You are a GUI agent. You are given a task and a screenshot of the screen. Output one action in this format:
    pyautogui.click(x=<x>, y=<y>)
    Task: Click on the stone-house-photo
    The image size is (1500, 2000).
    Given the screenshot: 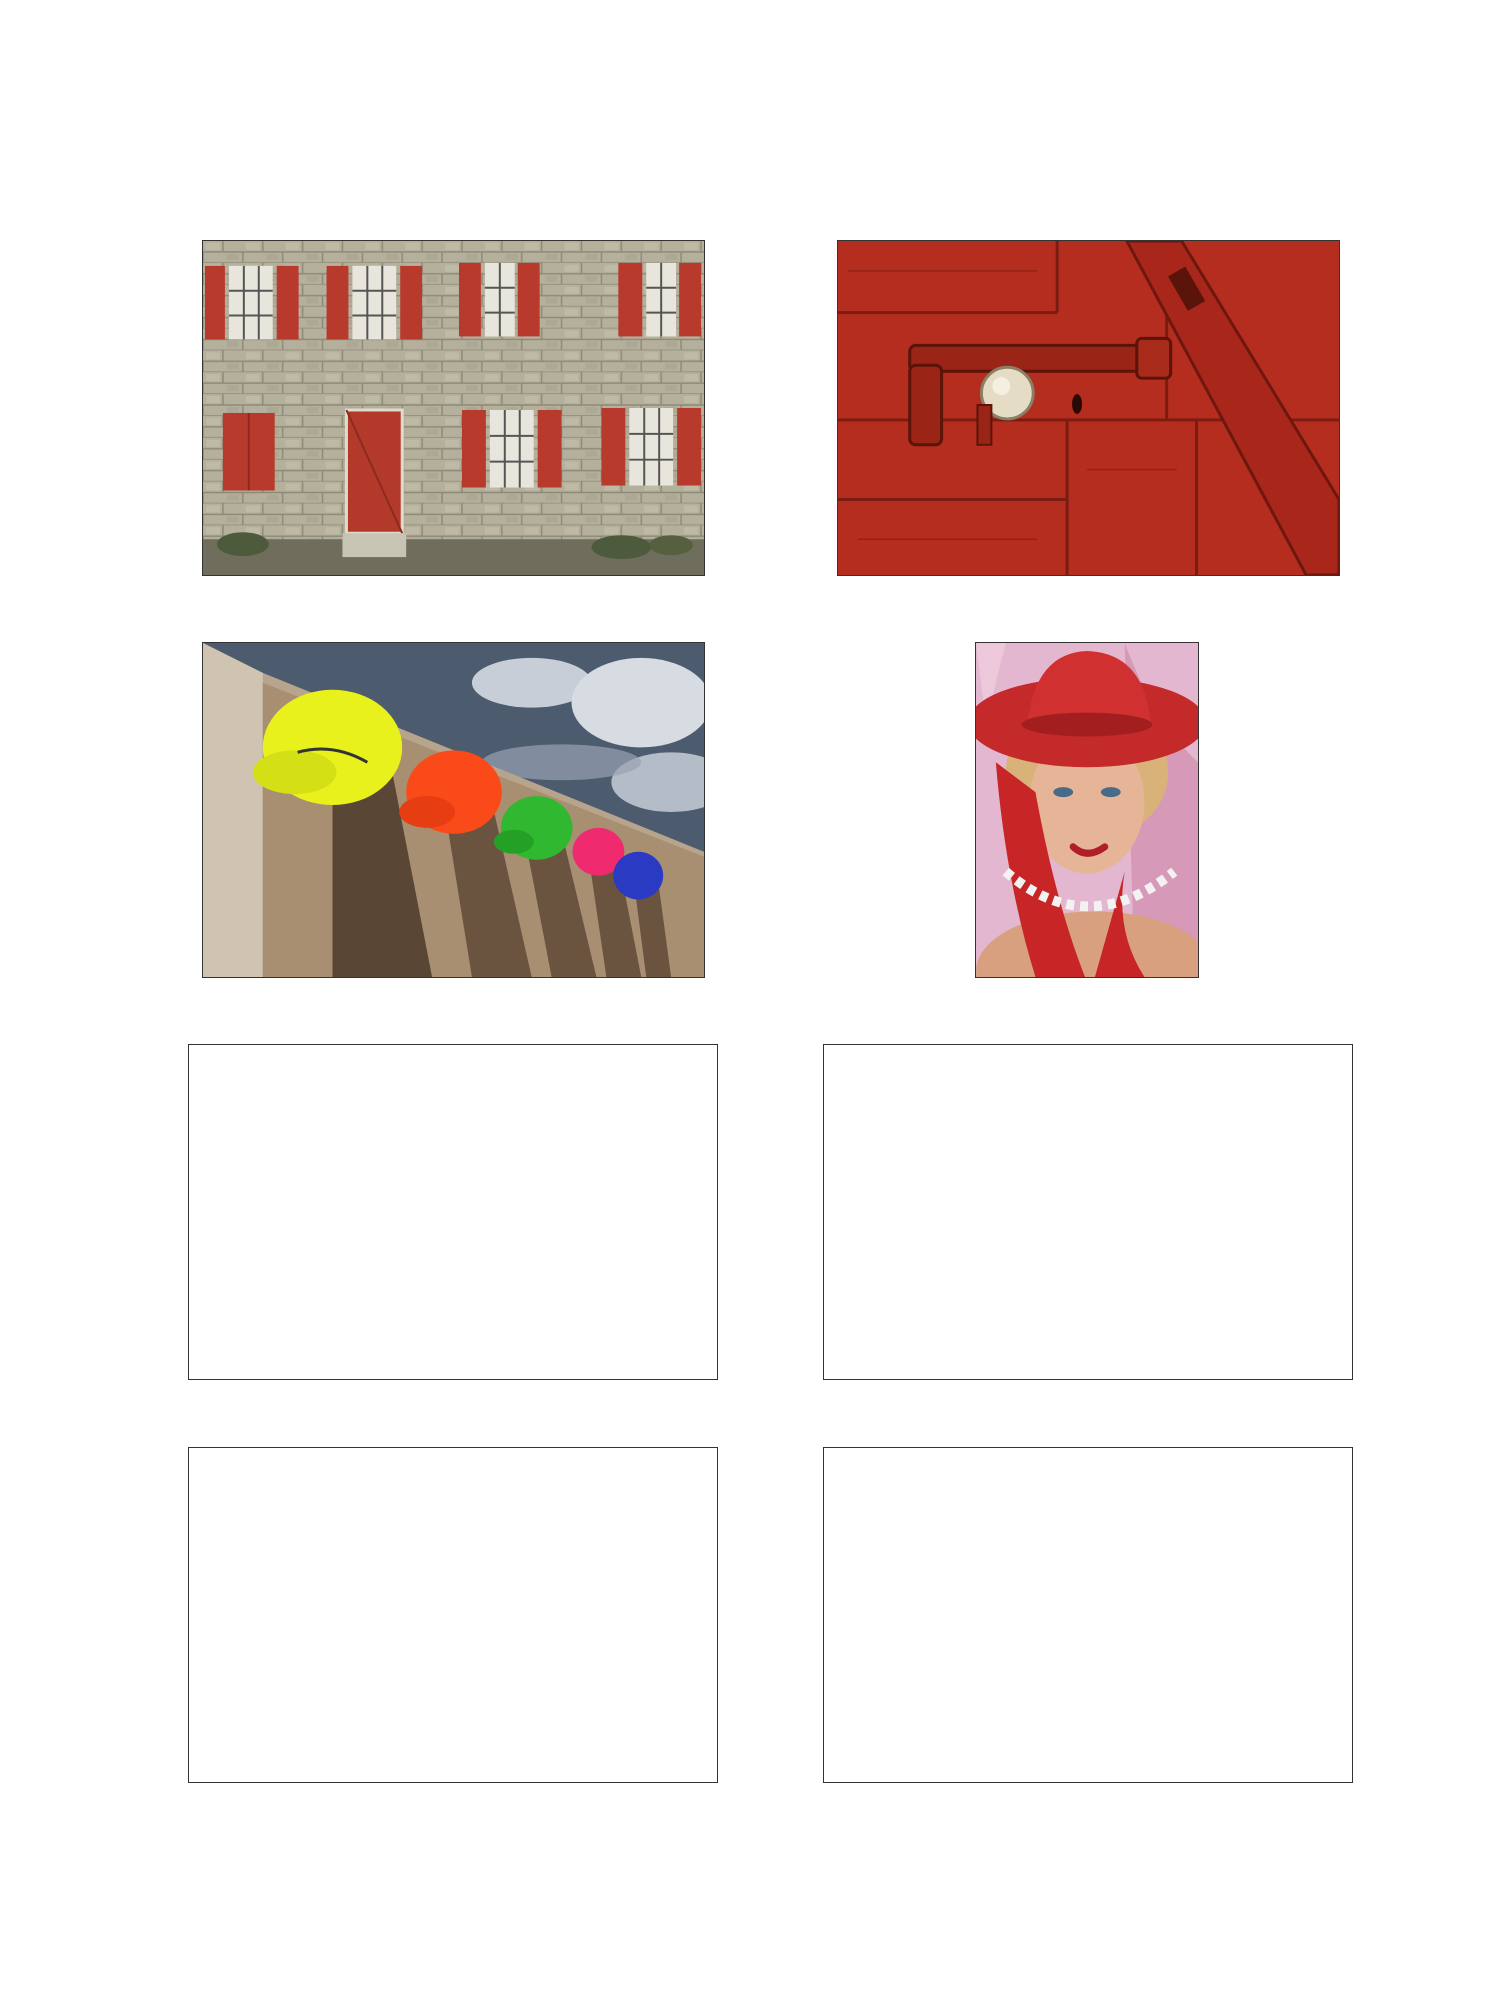 What is the action you would take?
    pyautogui.click(x=453, y=408)
    